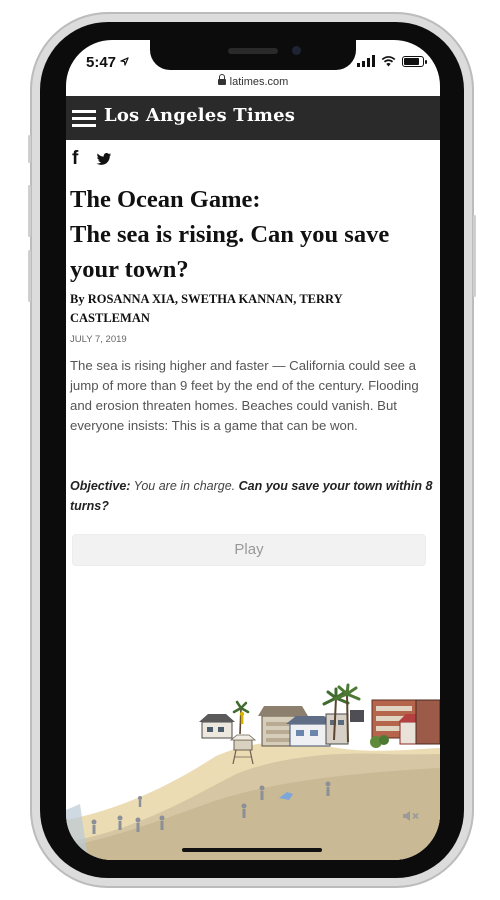 This screenshot has height=900, width=500. What do you see at coordinates (414, 61) in the screenshot?
I see `battery-icon` at bounding box center [414, 61].